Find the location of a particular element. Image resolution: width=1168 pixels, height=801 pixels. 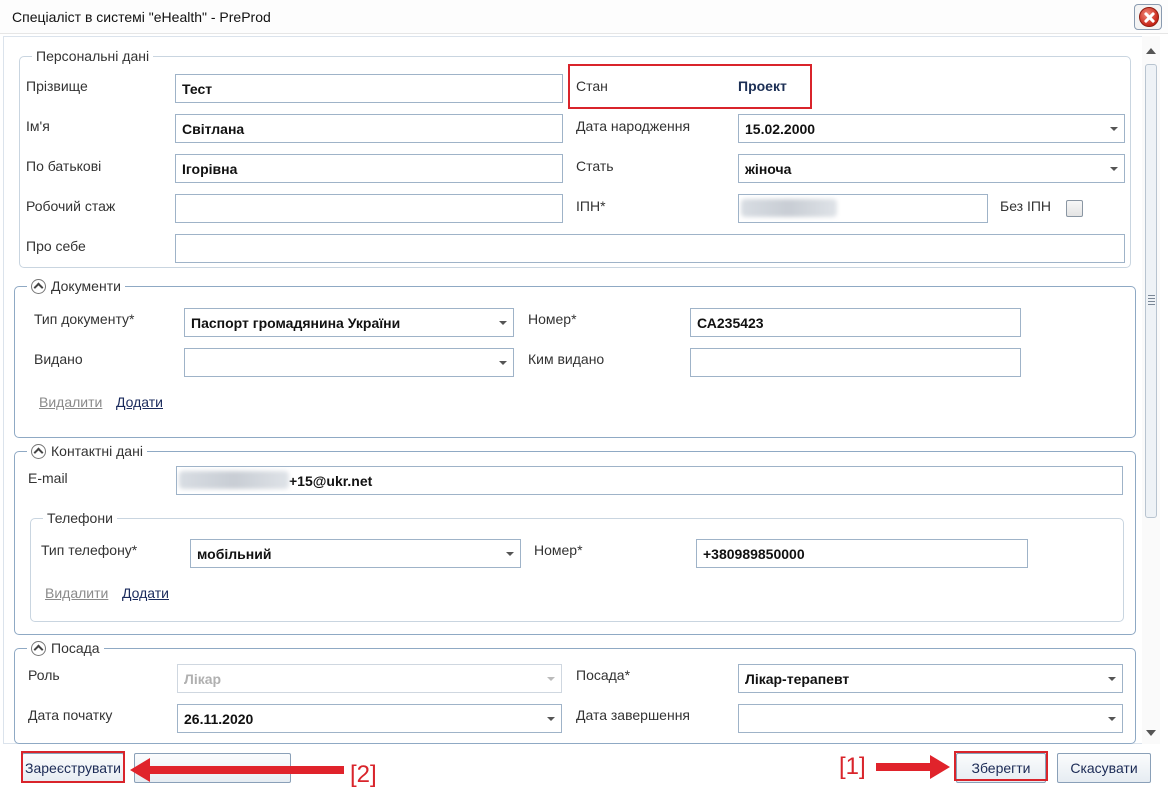

doc-number-label: Номер* is located at coordinates (552, 319).